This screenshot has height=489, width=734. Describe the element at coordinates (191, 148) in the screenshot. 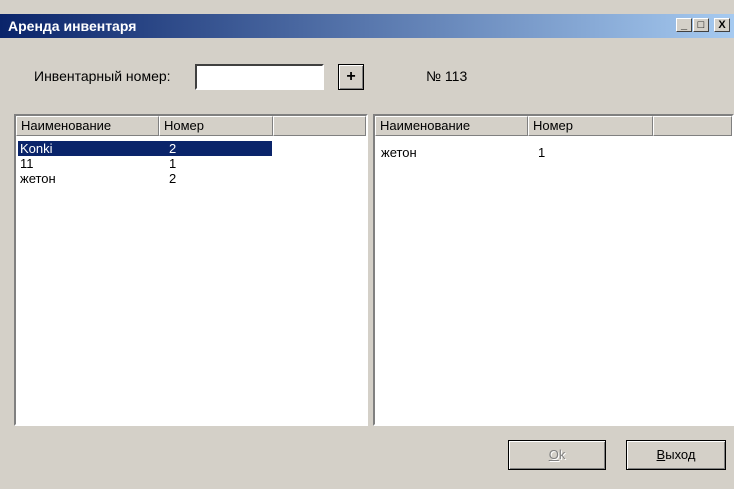

I see `list-item: Konki 2` at that location.